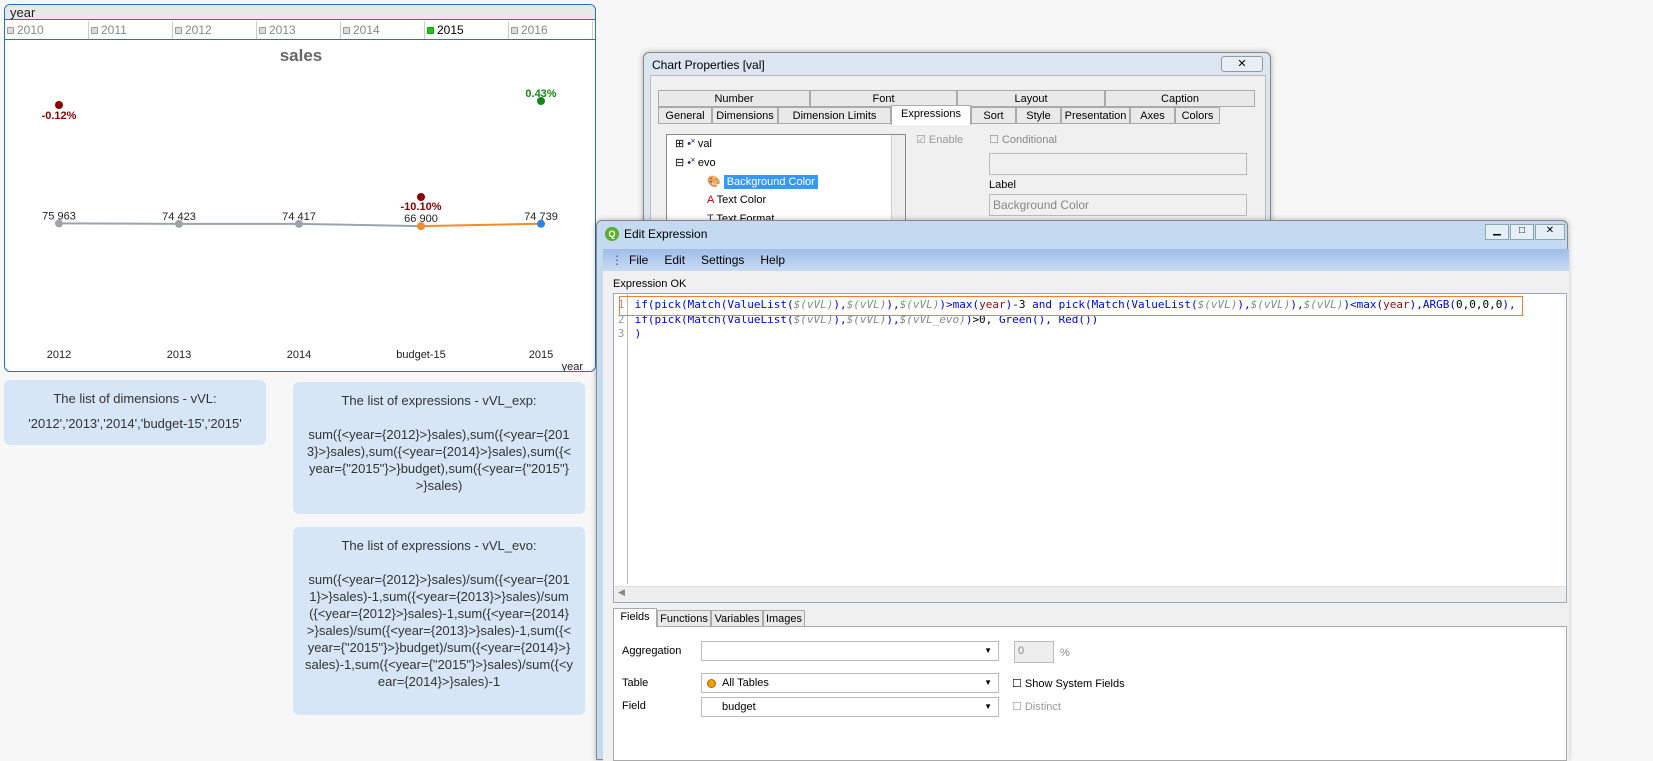  What do you see at coordinates (685, 115) in the screenshot?
I see `tab-general: General` at bounding box center [685, 115].